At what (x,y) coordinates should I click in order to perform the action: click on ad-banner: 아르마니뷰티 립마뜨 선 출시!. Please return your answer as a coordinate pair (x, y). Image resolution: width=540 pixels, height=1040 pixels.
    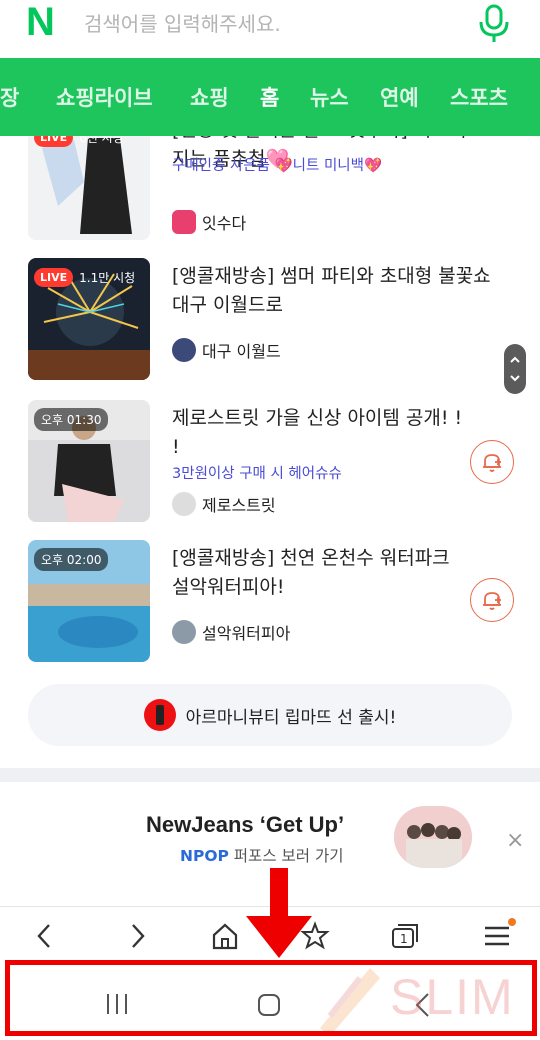
    Looking at the image, I should click on (270, 715).